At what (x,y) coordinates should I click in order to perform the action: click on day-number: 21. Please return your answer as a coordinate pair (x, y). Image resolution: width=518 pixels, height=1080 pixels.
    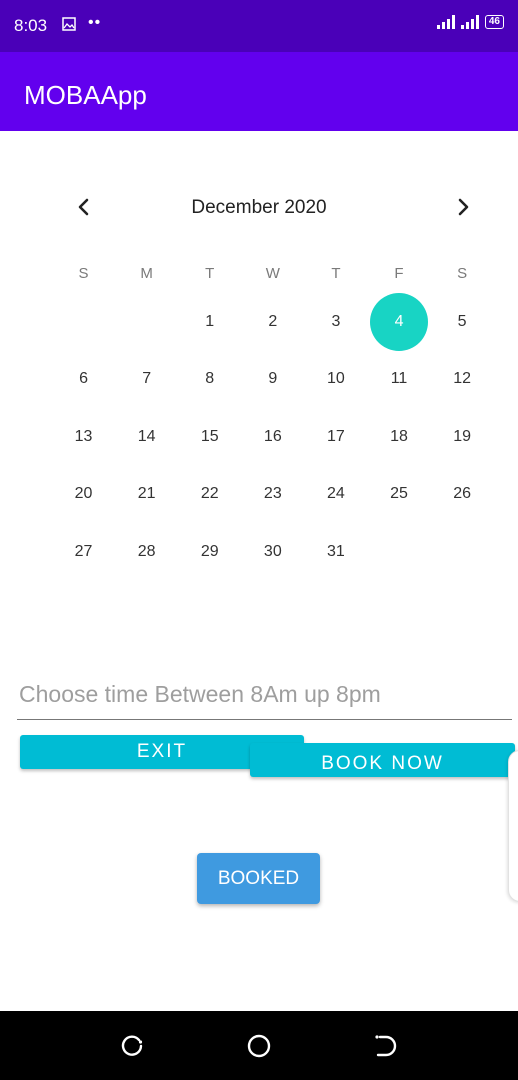
    Looking at the image, I should click on (146, 494).